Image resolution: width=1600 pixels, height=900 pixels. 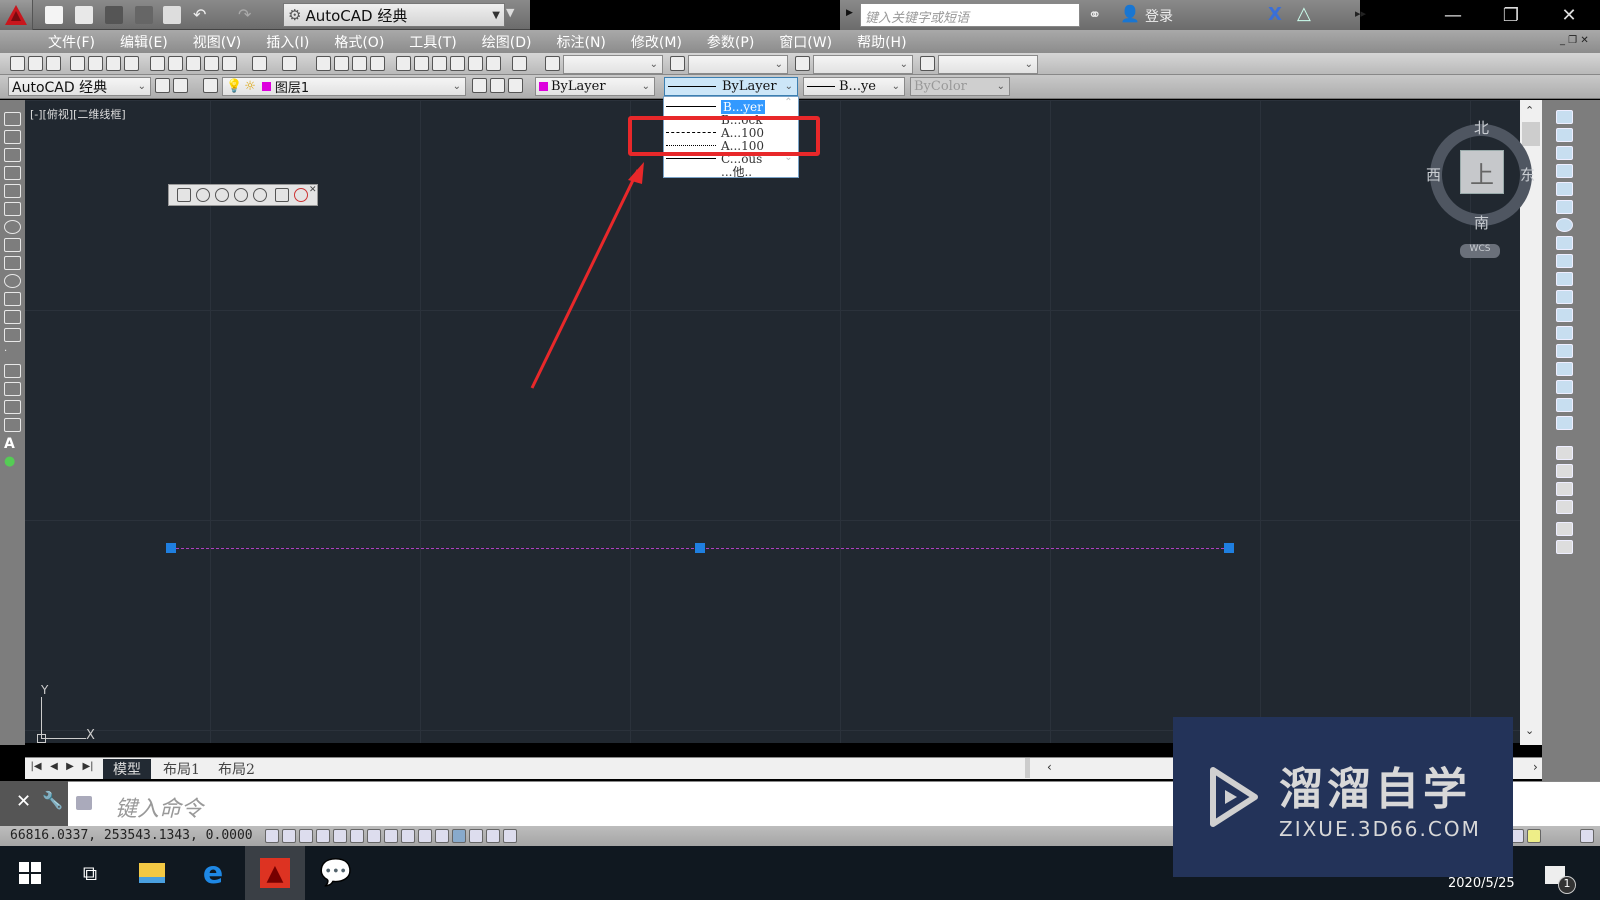 I want to click on object-snap-icon, so click(x=357, y=836).